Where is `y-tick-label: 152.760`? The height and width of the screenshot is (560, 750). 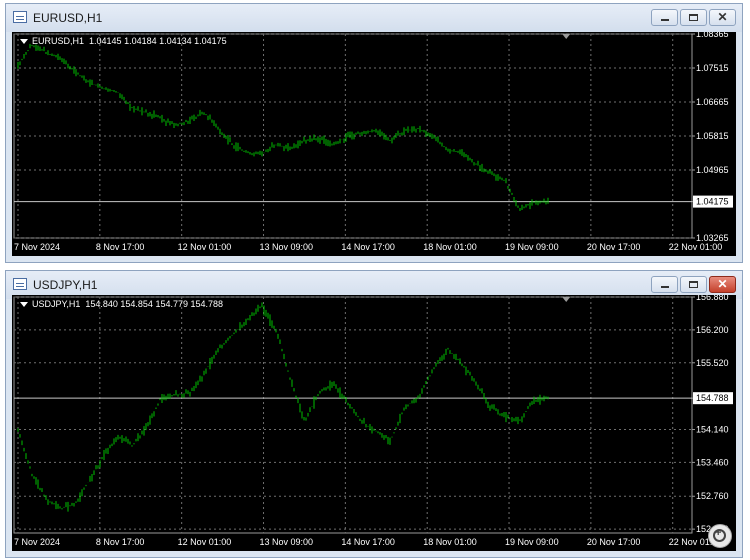 y-tick-label: 152.760 is located at coordinates (712, 496).